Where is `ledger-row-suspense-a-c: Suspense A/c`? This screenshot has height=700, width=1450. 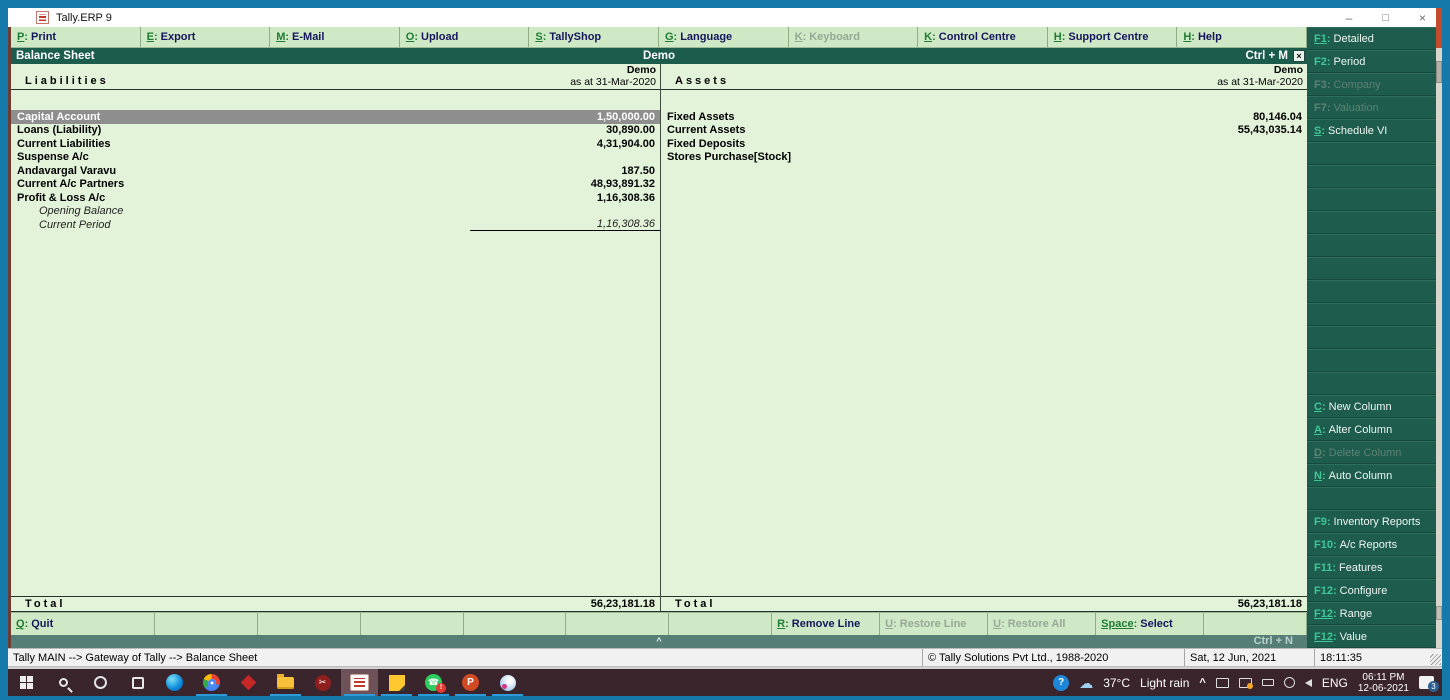 ledger-row-suspense-a-c: Suspense A/c is located at coordinates (335, 158).